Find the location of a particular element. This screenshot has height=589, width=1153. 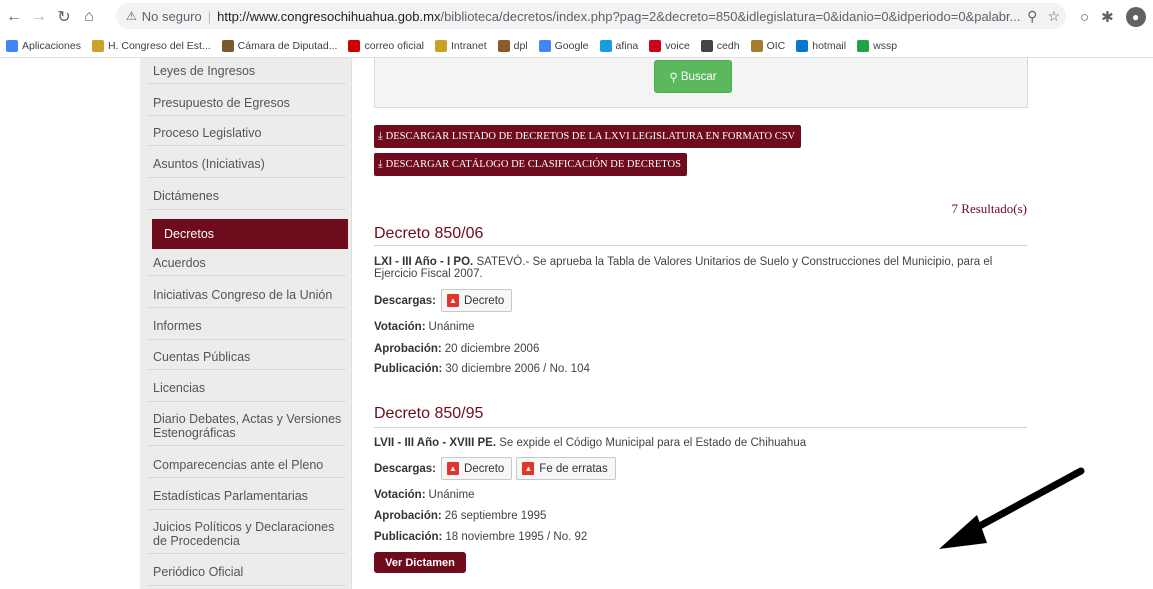

url-host: http://www.congresochihuahua.gob.mx is located at coordinates (329, 16).